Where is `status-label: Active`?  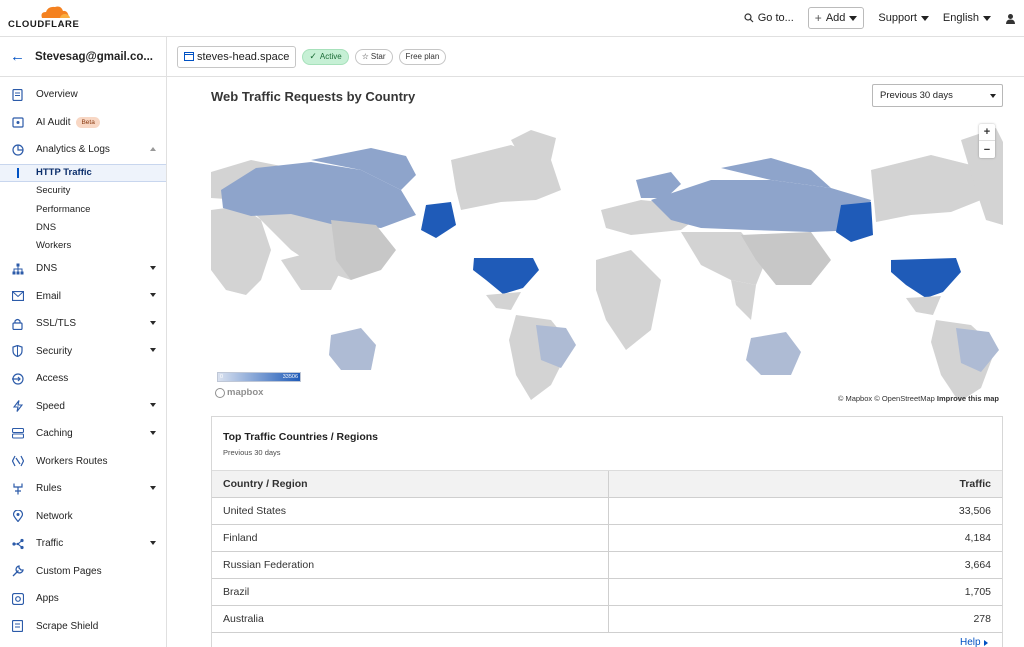 status-label: Active is located at coordinates (330, 56).